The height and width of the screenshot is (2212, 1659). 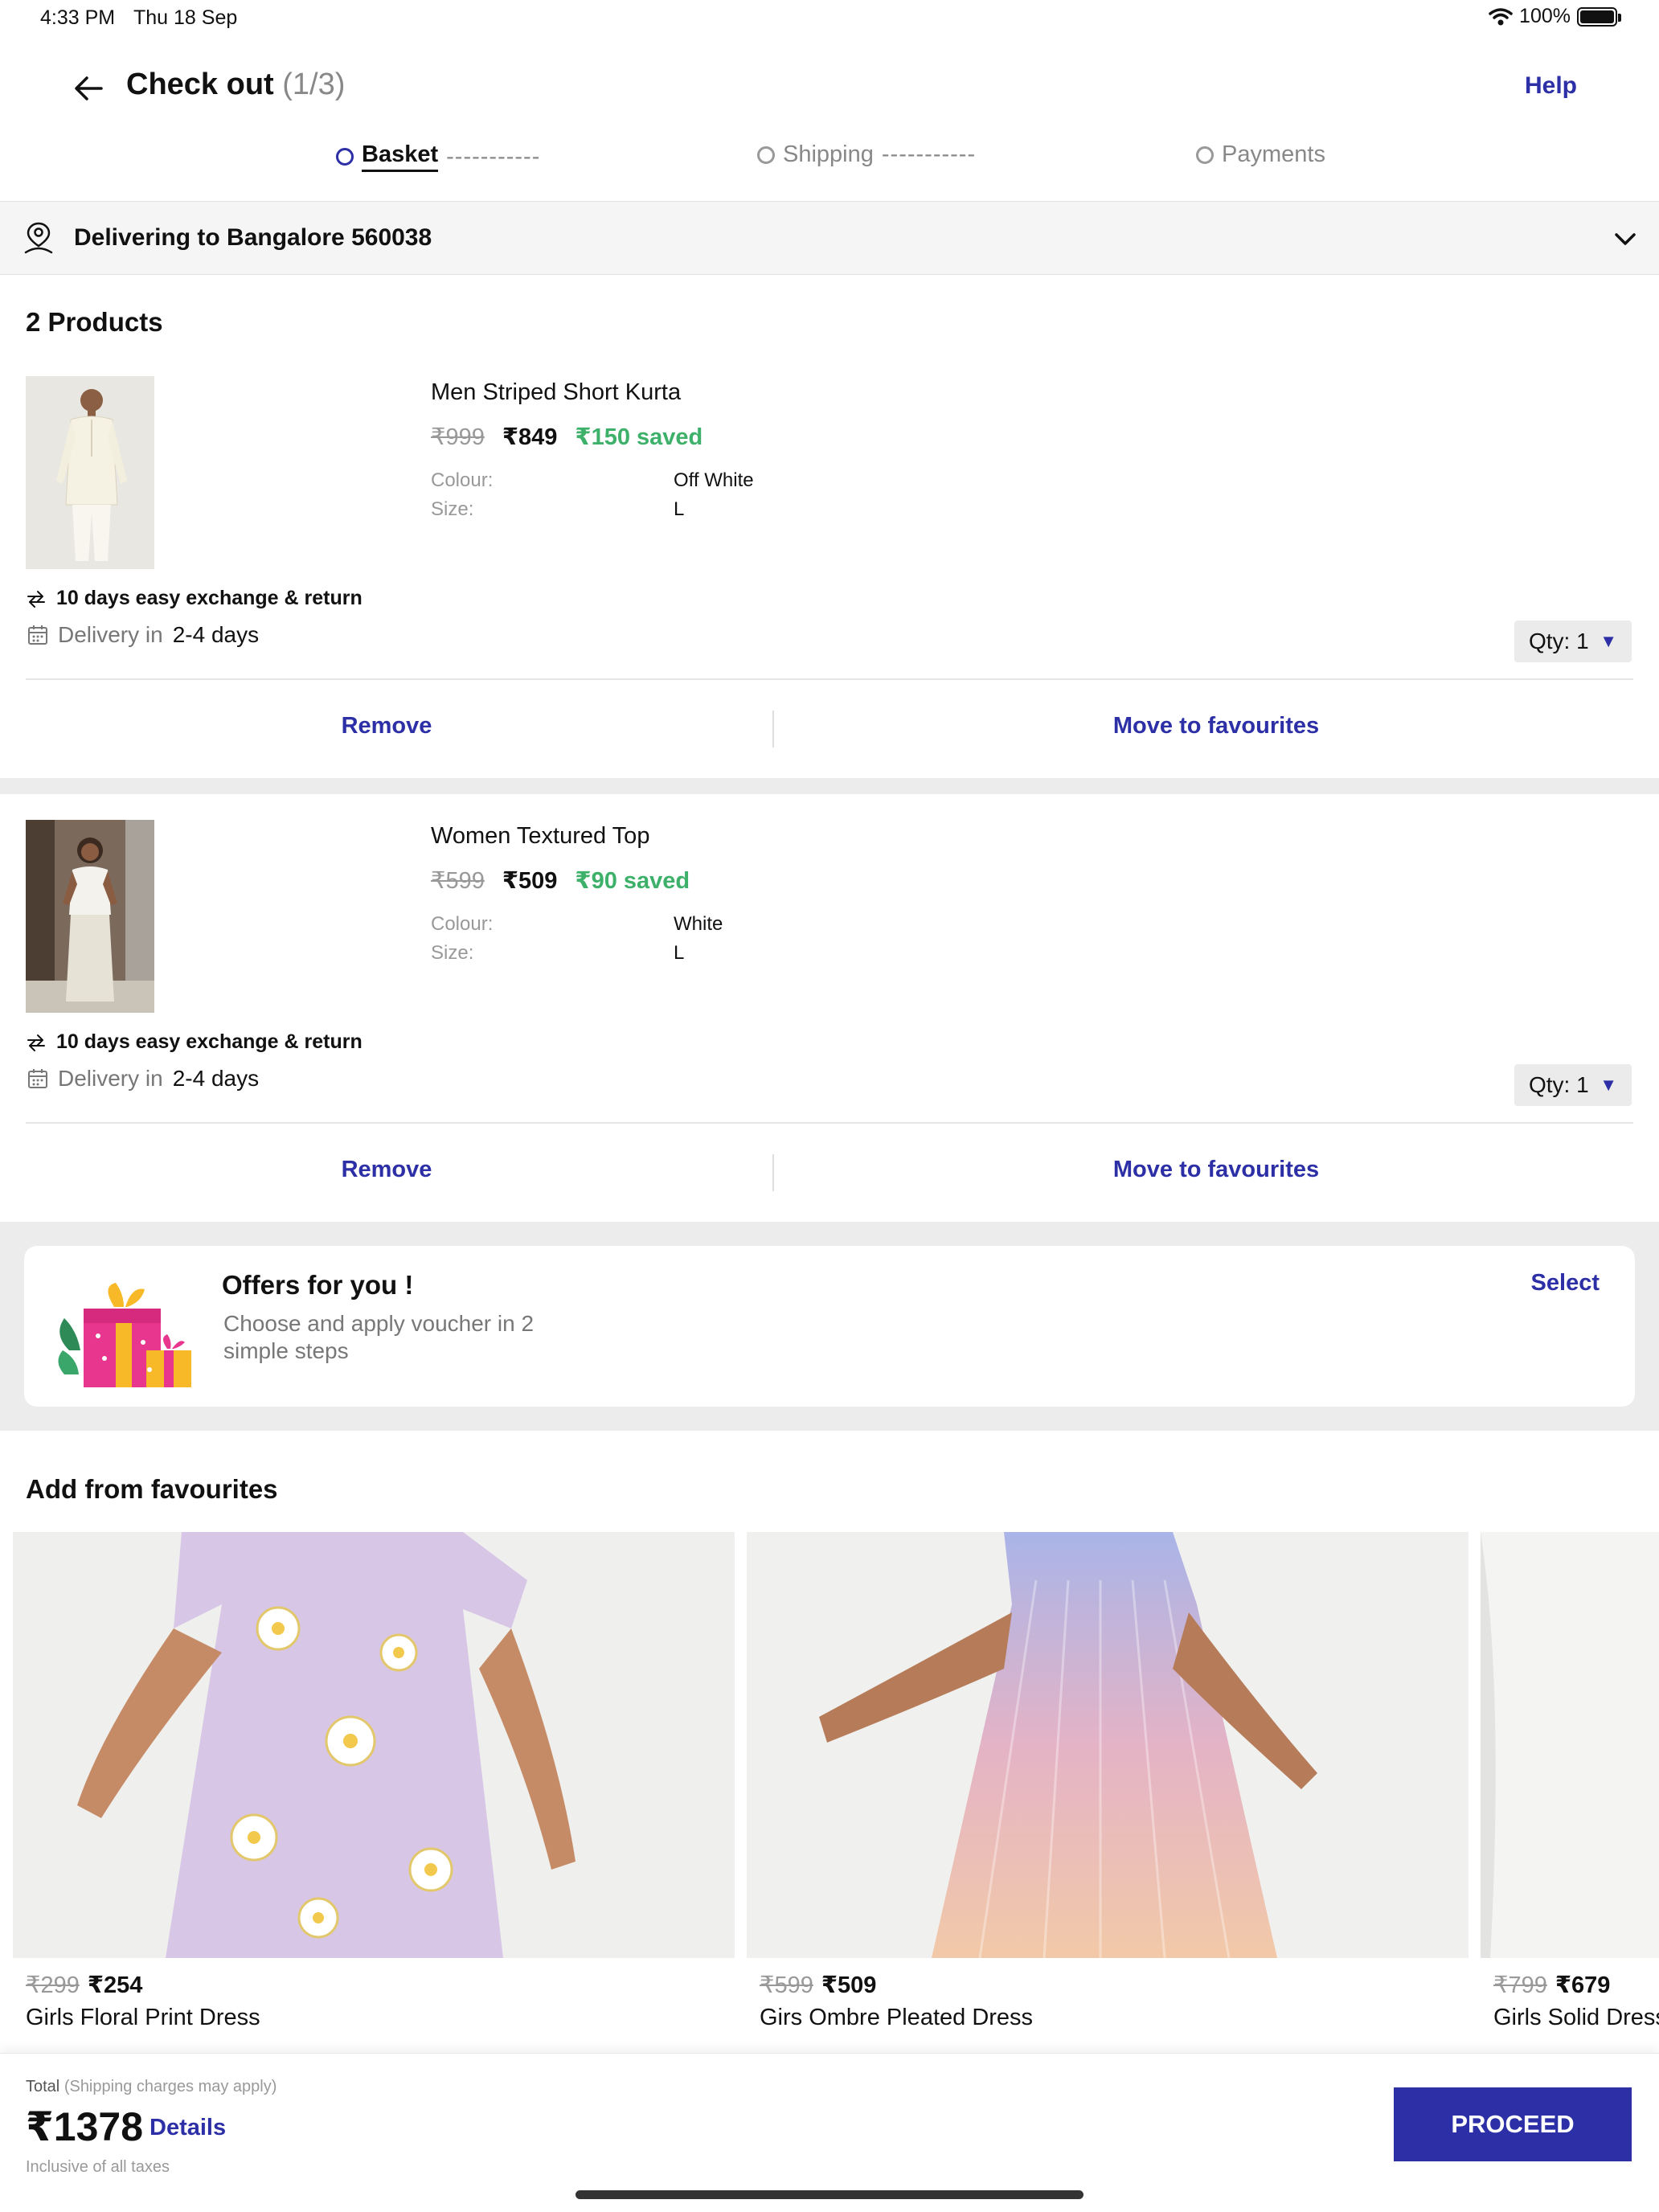 What do you see at coordinates (556, 392) in the screenshot?
I see `product-name: Men Striped Short Kurta` at bounding box center [556, 392].